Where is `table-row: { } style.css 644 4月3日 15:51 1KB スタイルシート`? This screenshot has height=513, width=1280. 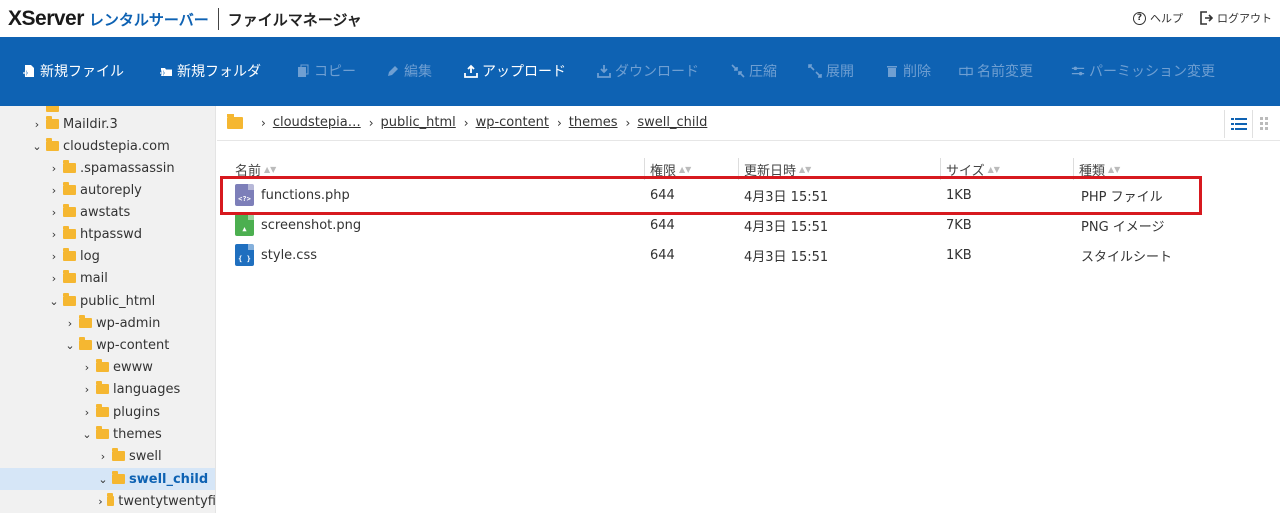 table-row: { } style.css 644 4月3日 15:51 1KB スタイルシート is located at coordinates (757, 255).